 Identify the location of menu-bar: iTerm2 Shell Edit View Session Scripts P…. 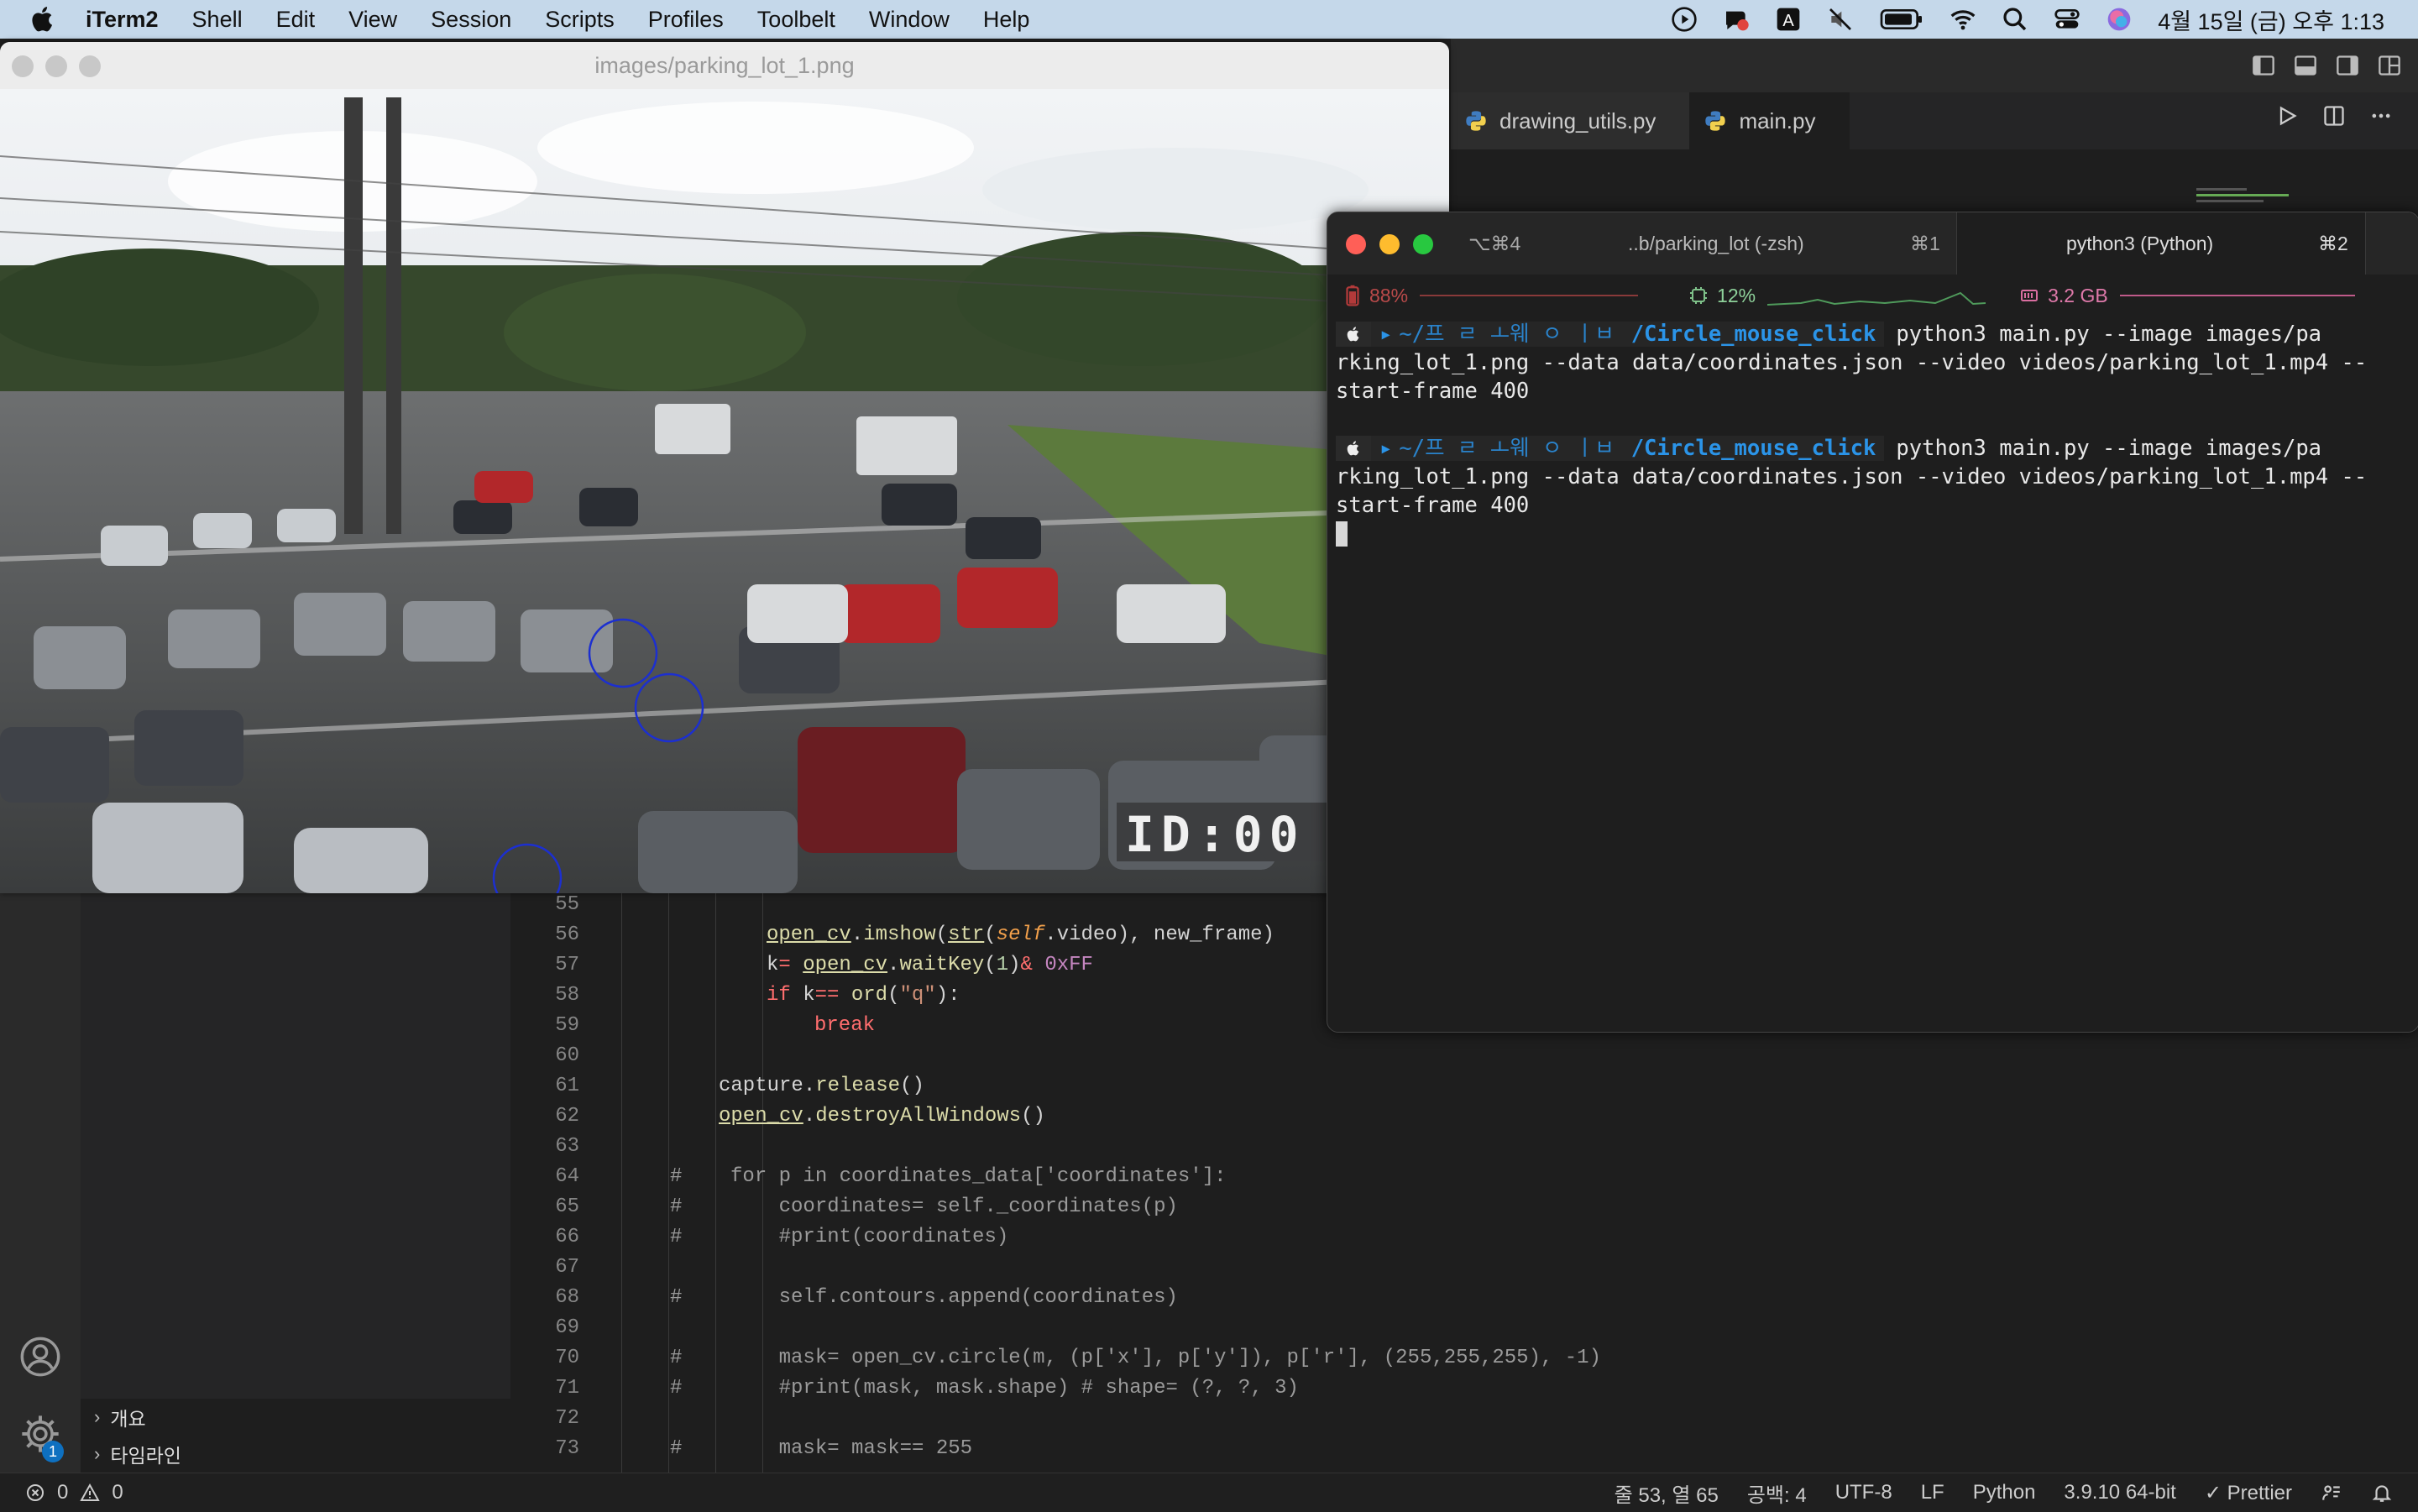
(1209, 19).